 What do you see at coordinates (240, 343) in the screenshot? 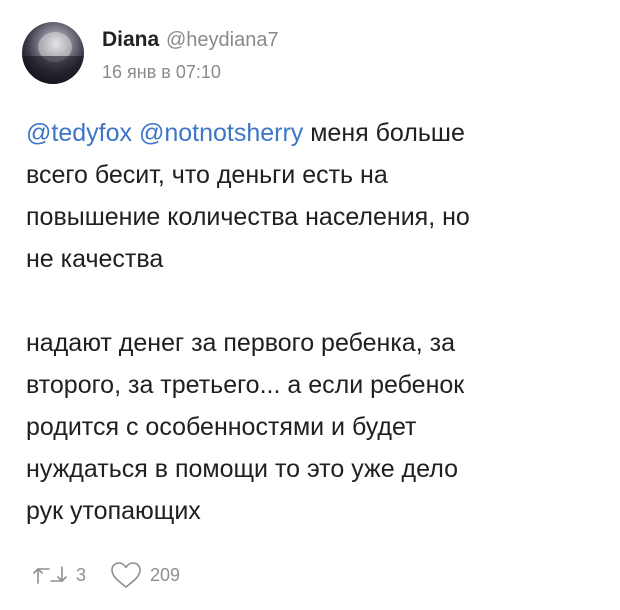
I see `tweet-text-line: надают денег за первого ребенка, за` at bounding box center [240, 343].